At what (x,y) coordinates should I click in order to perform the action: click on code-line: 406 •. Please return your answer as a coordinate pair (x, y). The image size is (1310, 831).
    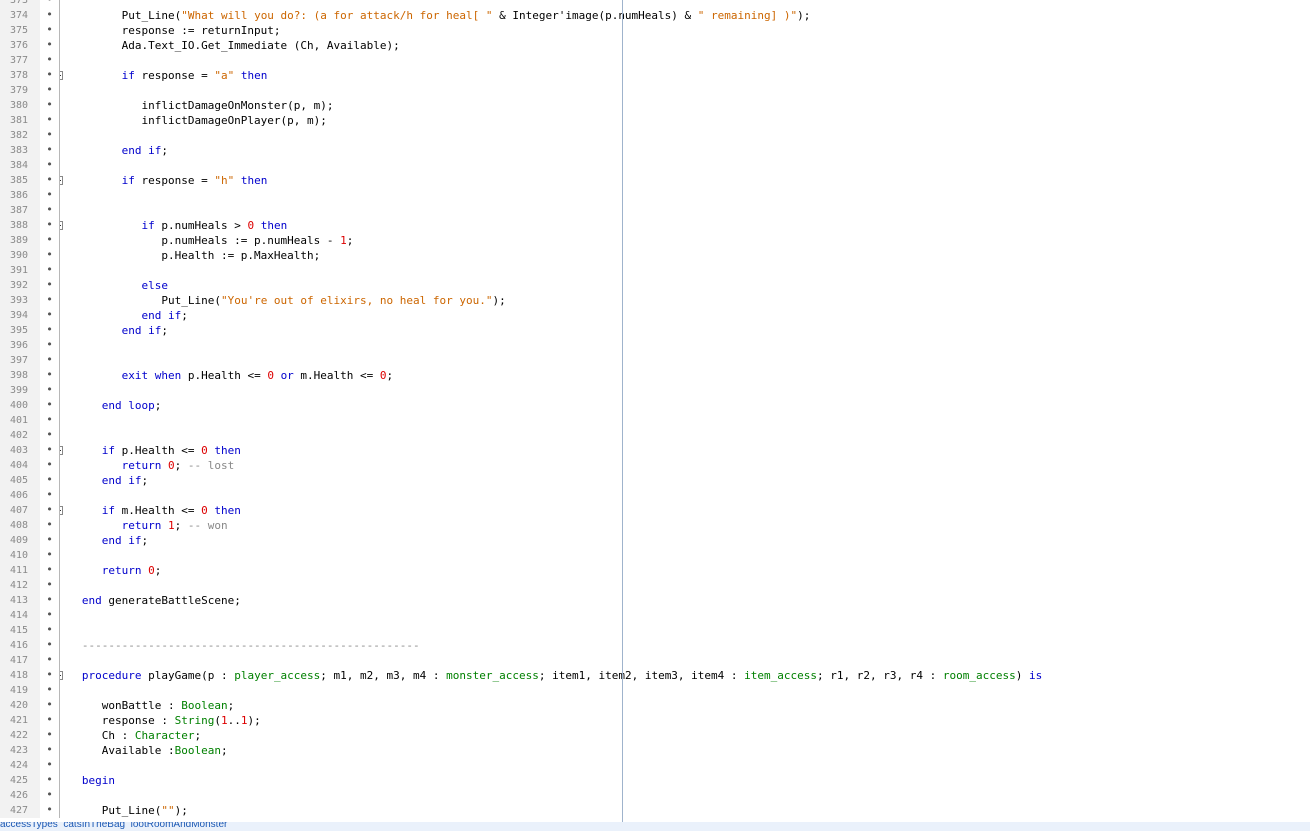
    Looking at the image, I should click on (655, 495).